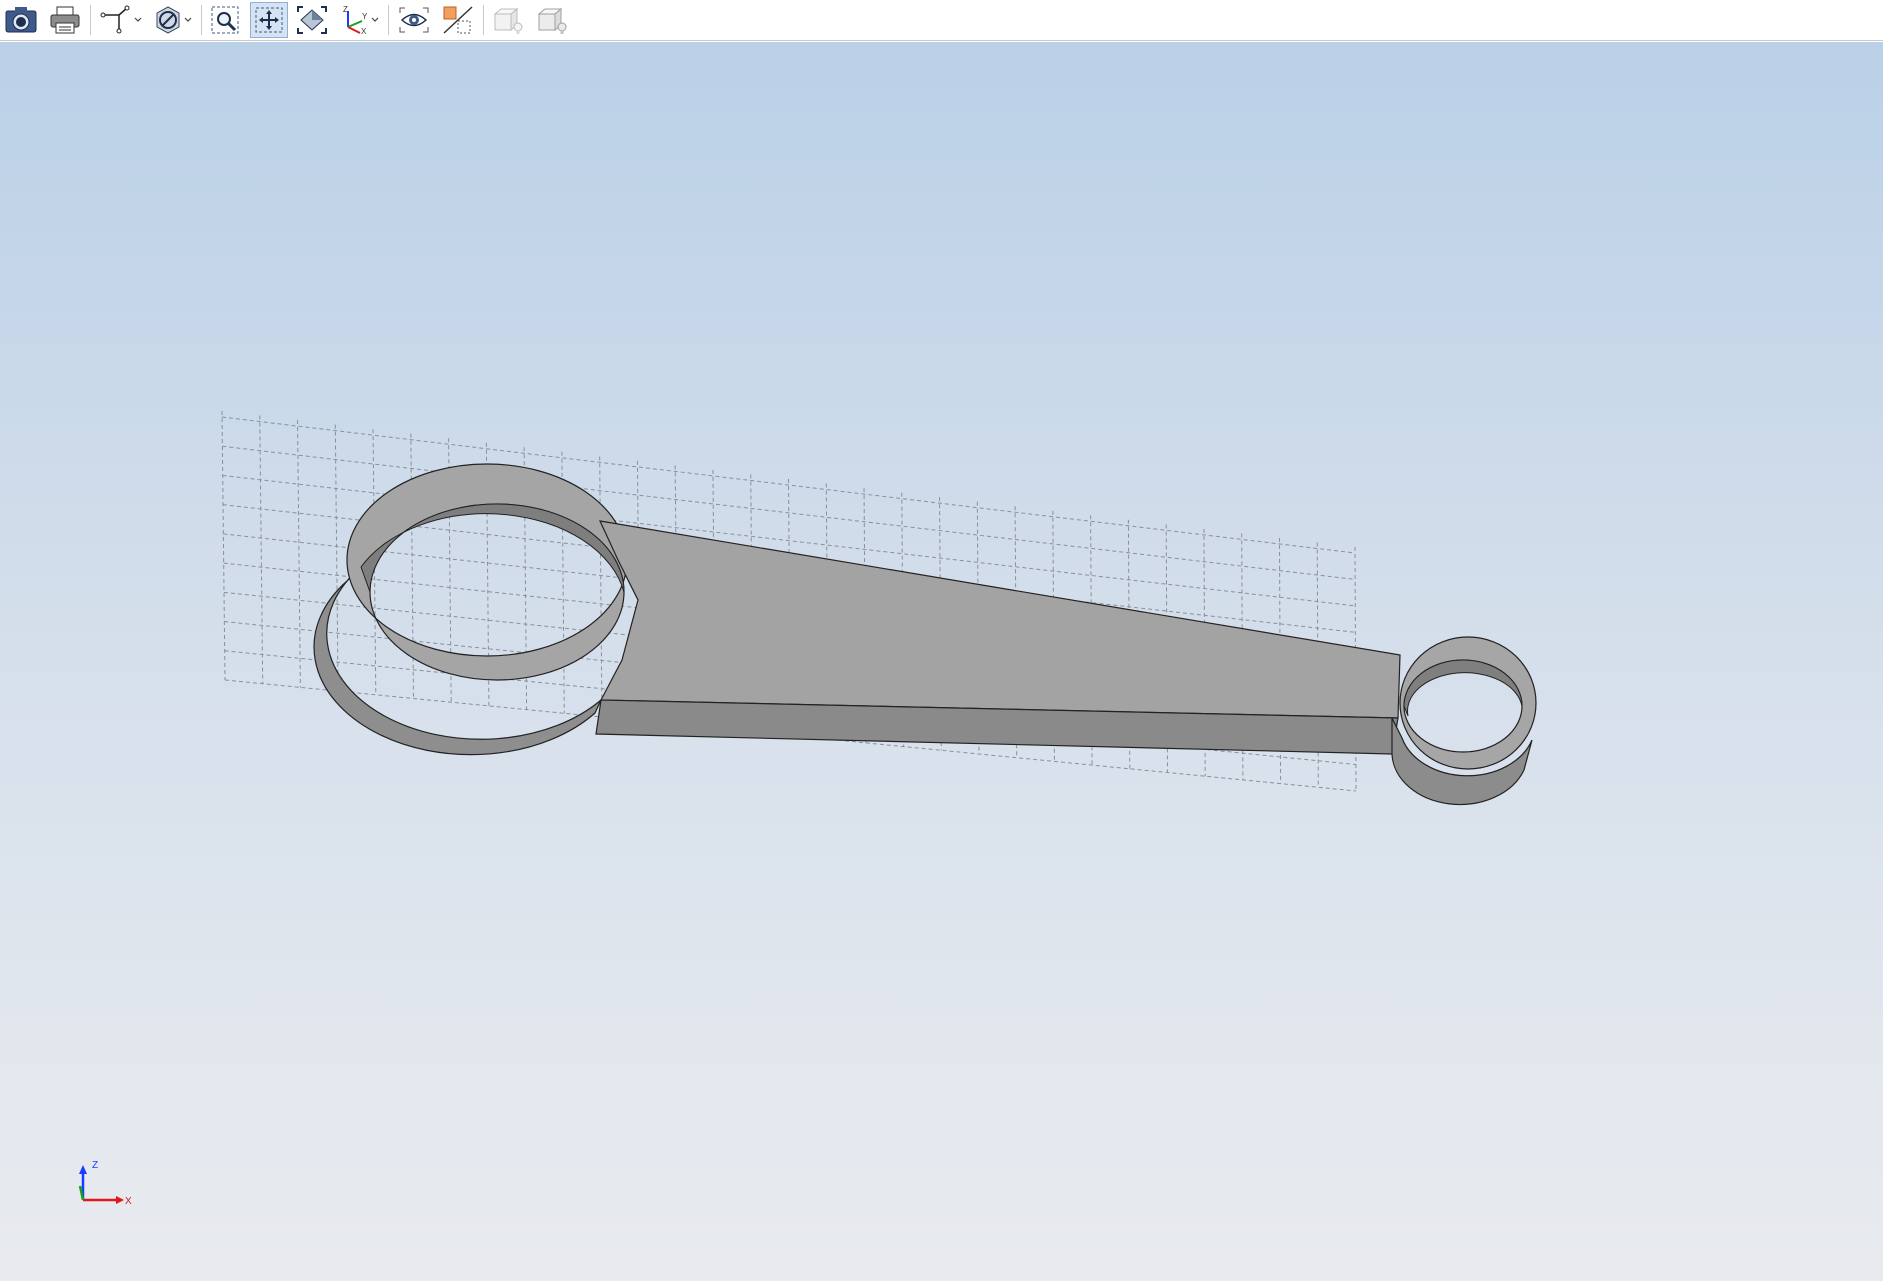 This screenshot has height=1281, width=1883. I want to click on section-view-button, so click(458, 20).